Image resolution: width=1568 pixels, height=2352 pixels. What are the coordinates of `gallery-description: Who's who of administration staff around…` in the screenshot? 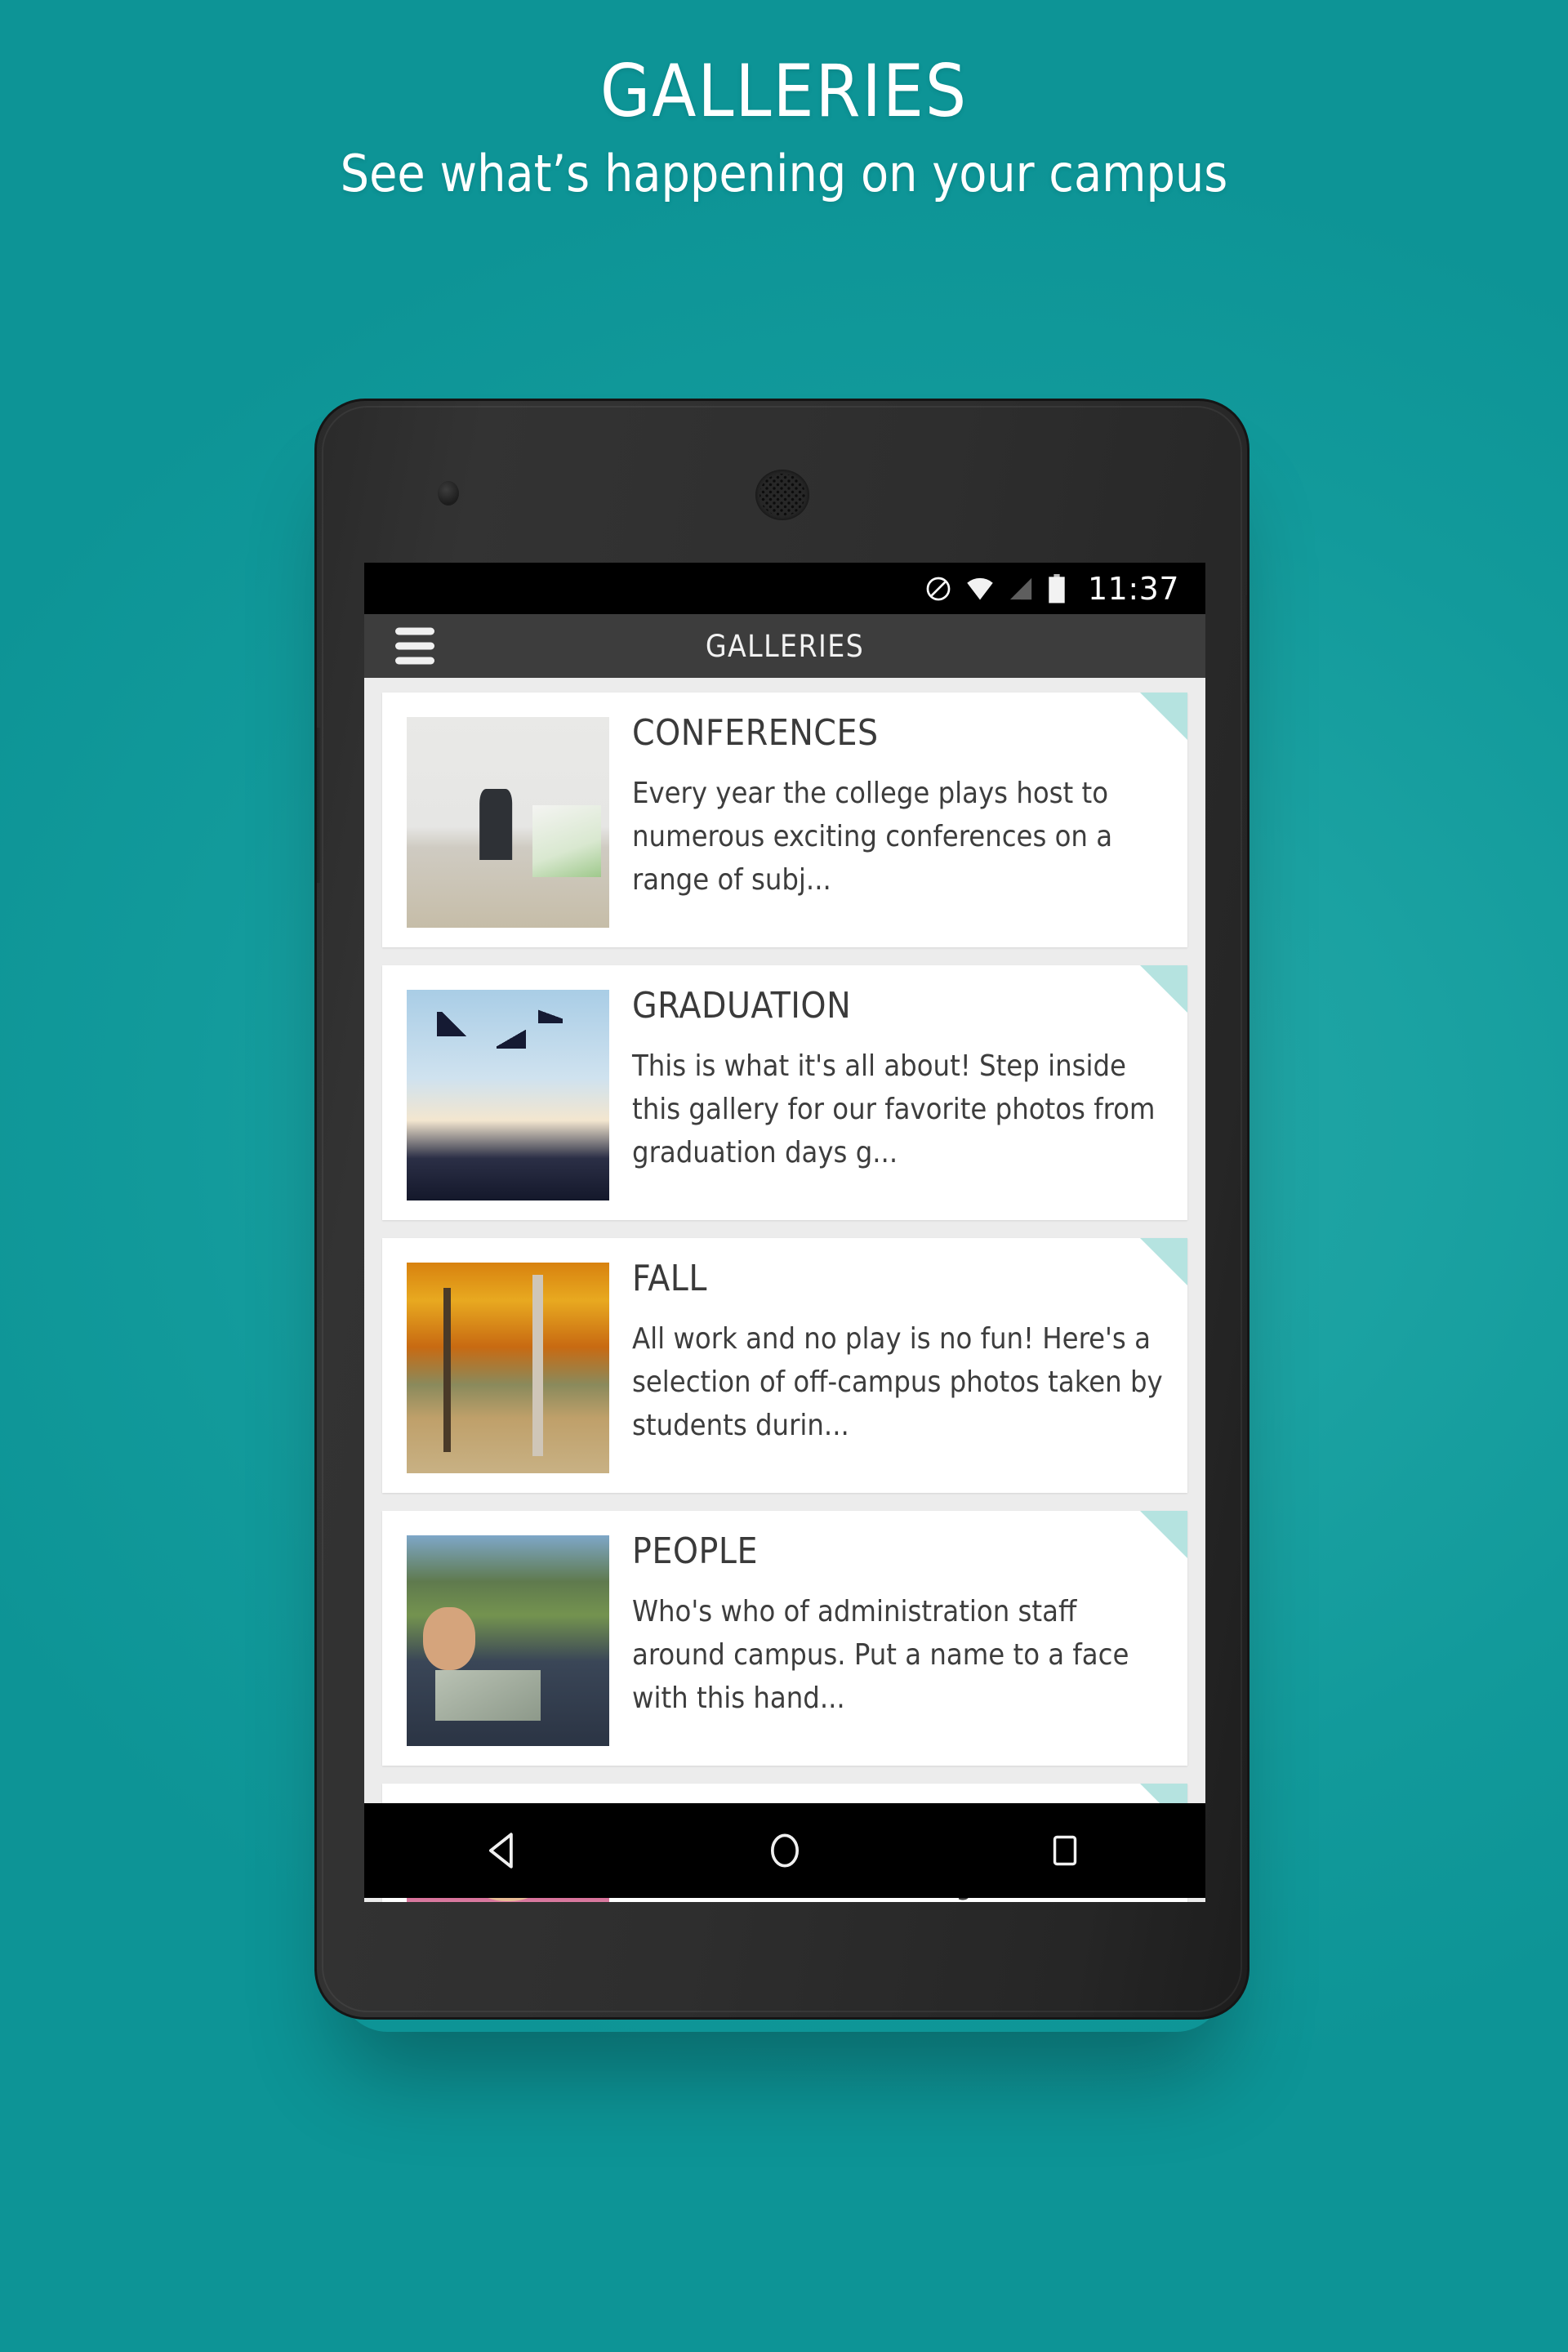 It's located at (880, 1655).